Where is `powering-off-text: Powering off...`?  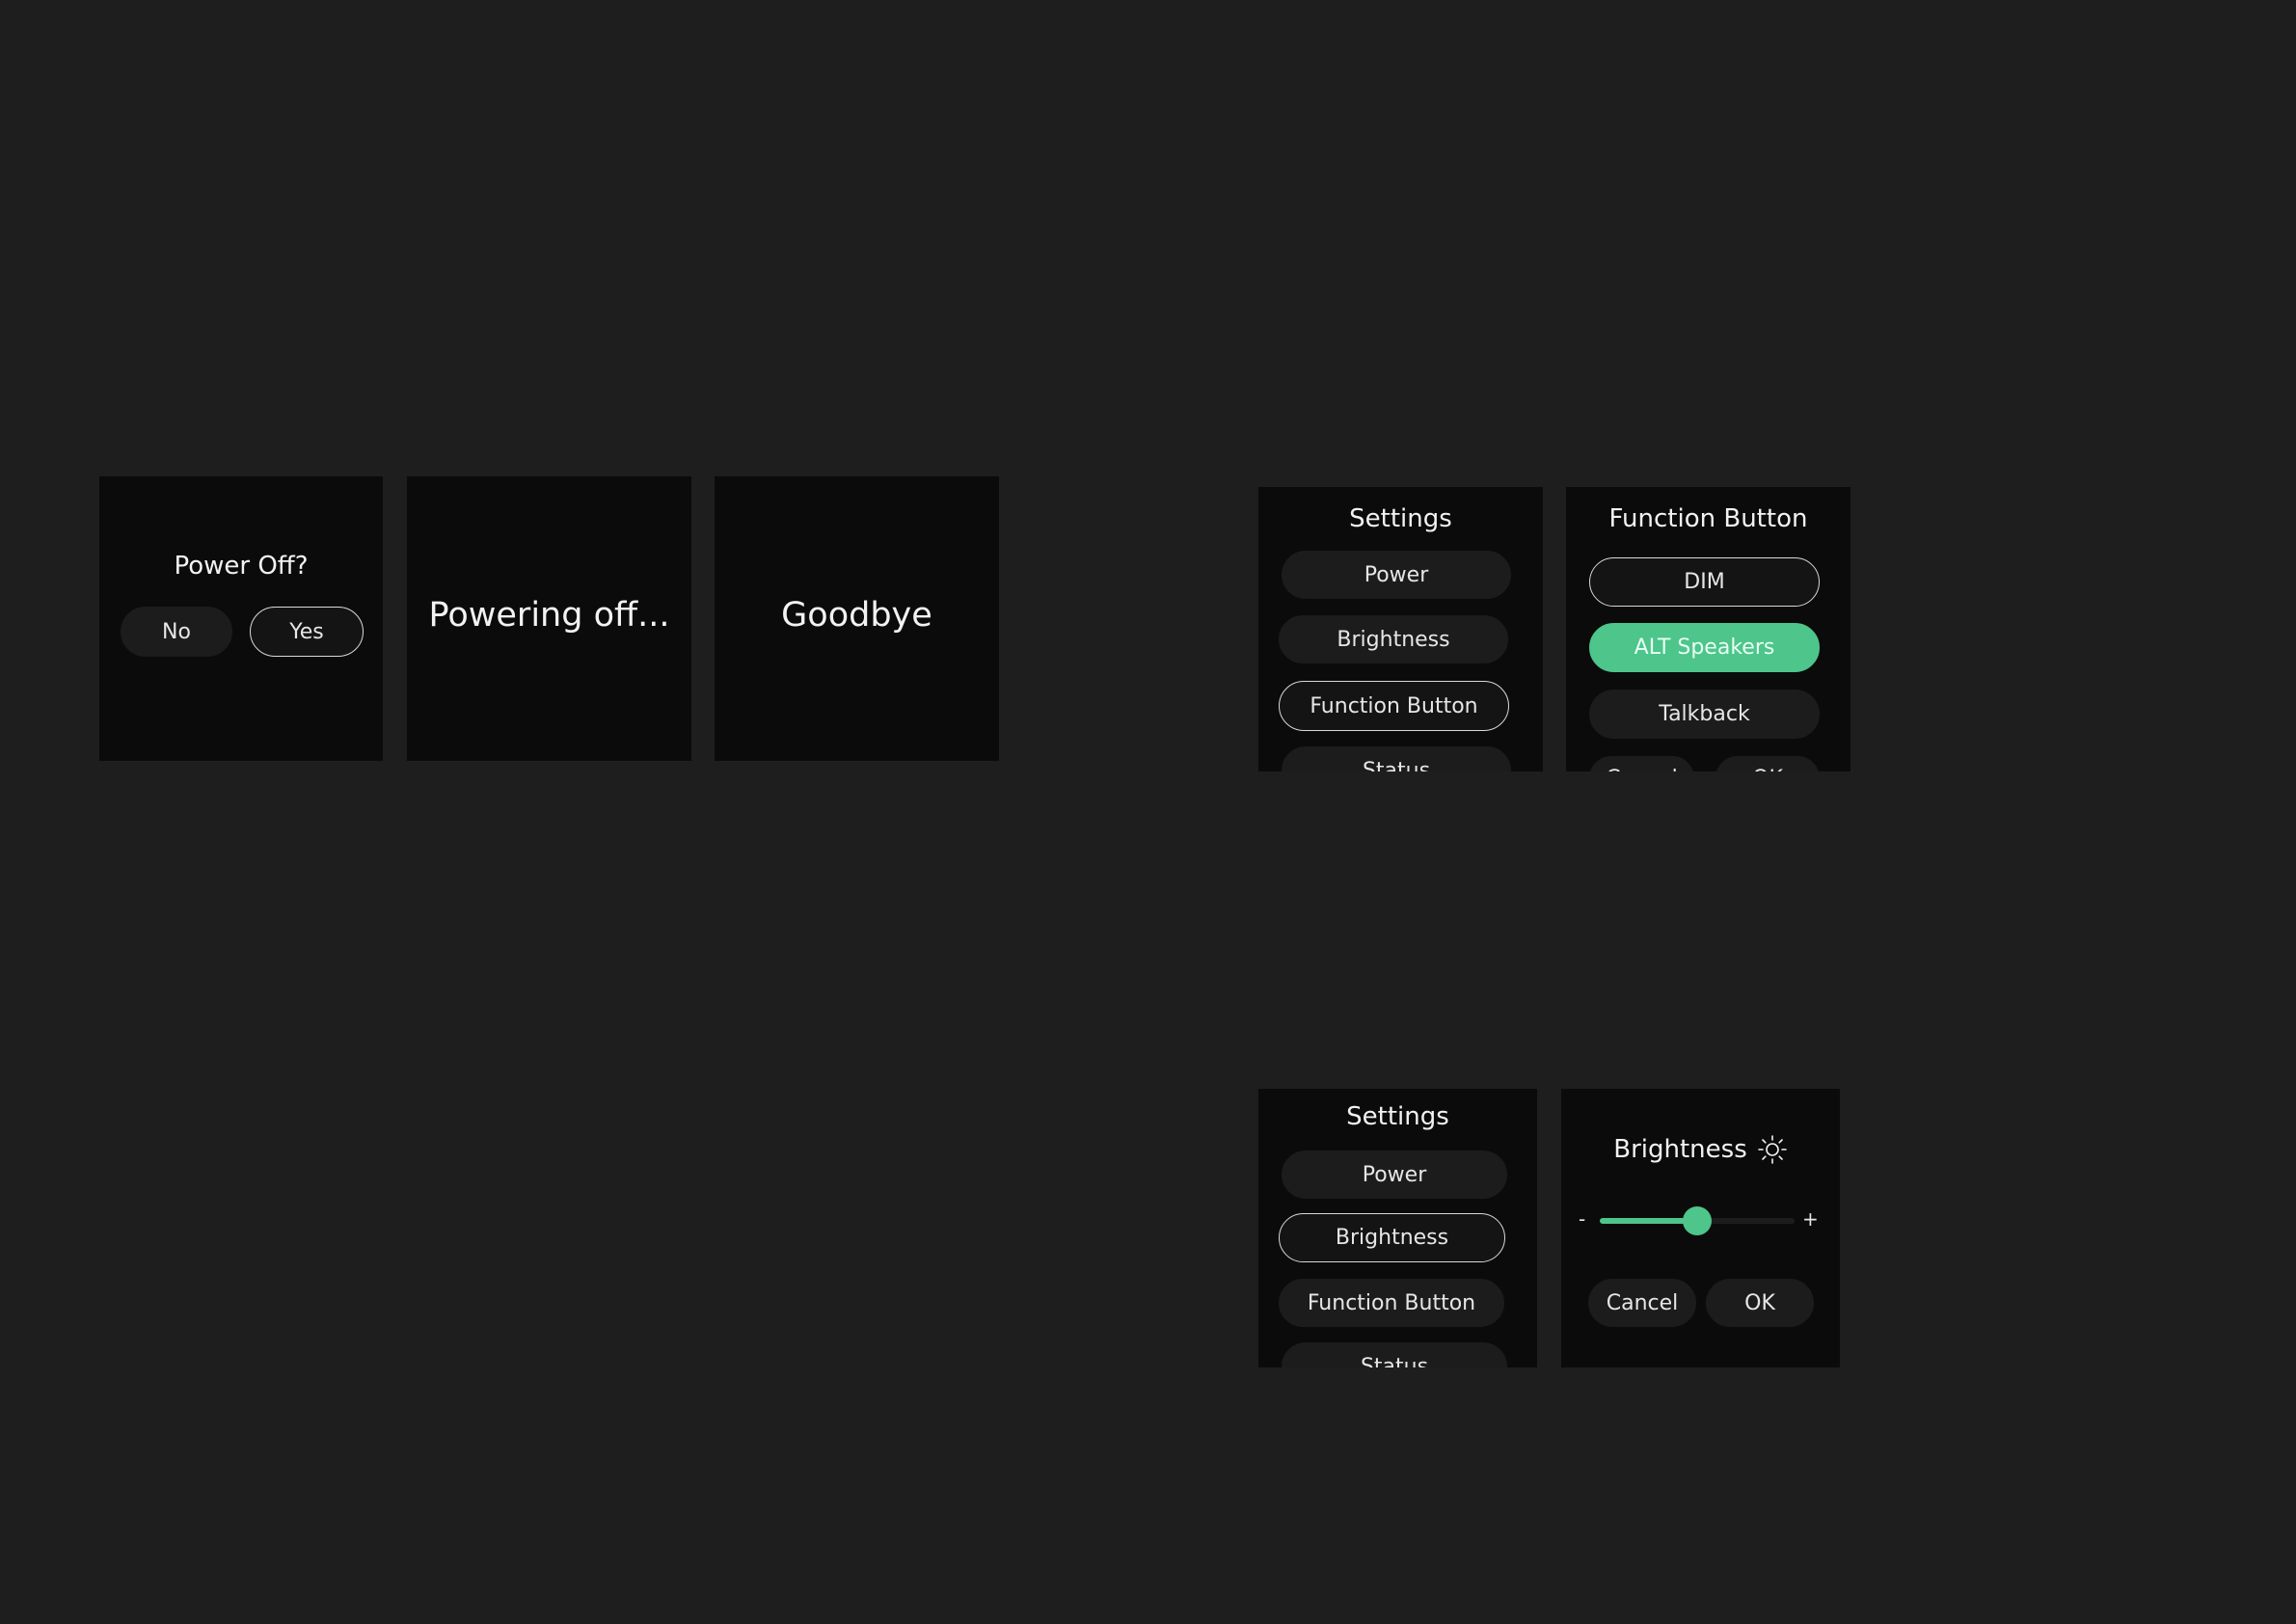
powering-off-text: Powering off... is located at coordinates (549, 615).